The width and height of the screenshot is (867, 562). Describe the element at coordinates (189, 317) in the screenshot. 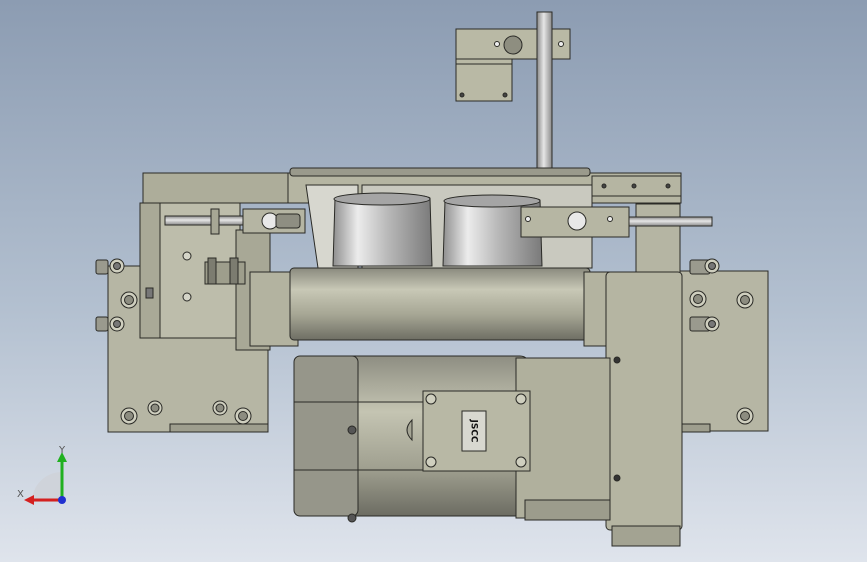

I see `left-side-plate` at that location.